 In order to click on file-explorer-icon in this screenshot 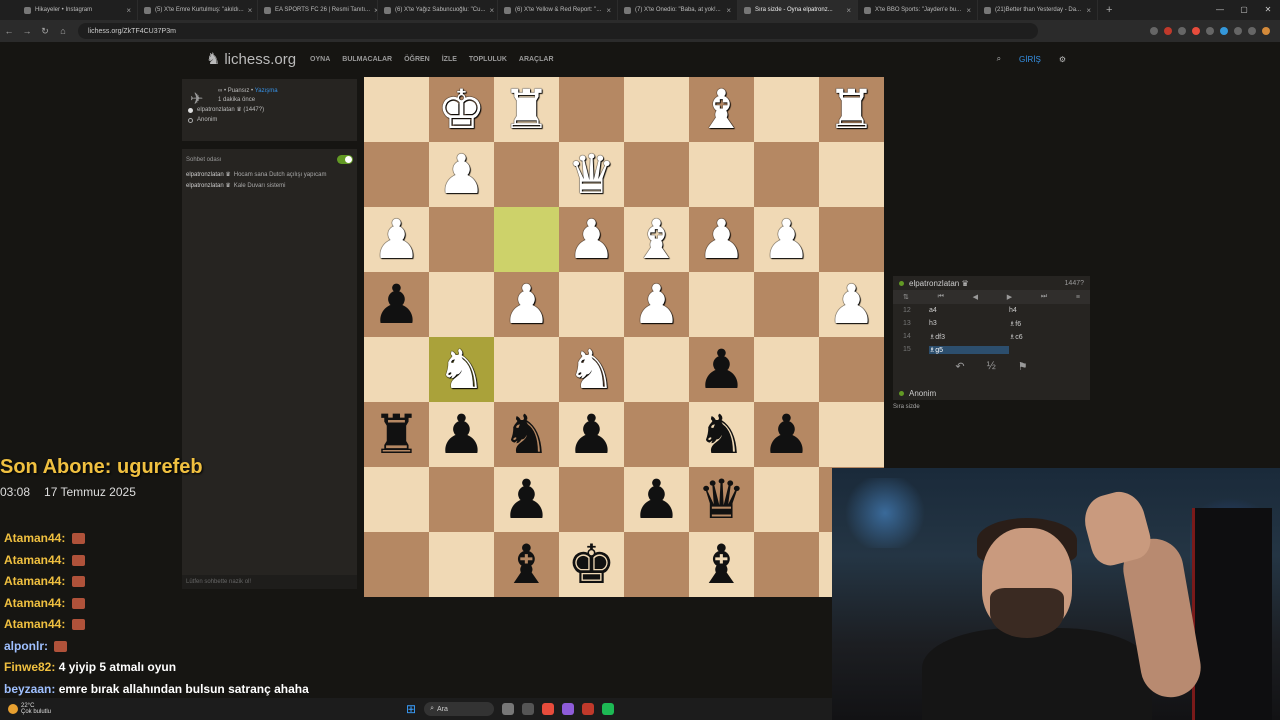, I will do `click(528, 709)`.